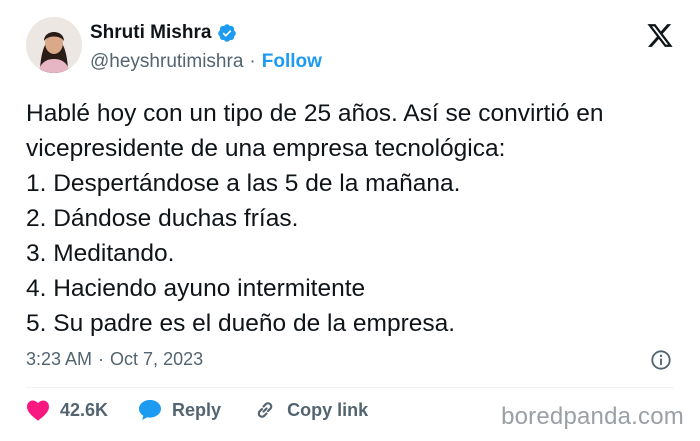  I want to click on tweet-timestamp: 3:23 AM · Oct 7, 2023, so click(114, 359).